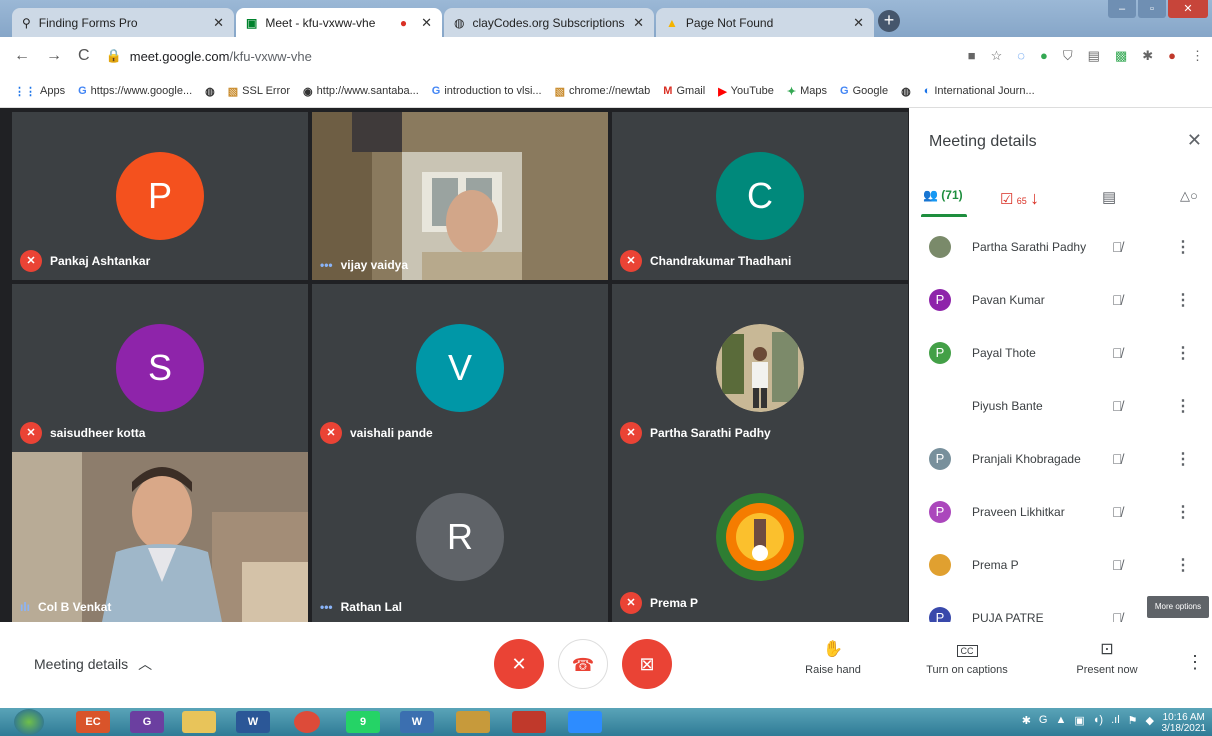  What do you see at coordinates (460, 196) in the screenshot?
I see `participant-tile: ••• vijay vaidya` at bounding box center [460, 196].